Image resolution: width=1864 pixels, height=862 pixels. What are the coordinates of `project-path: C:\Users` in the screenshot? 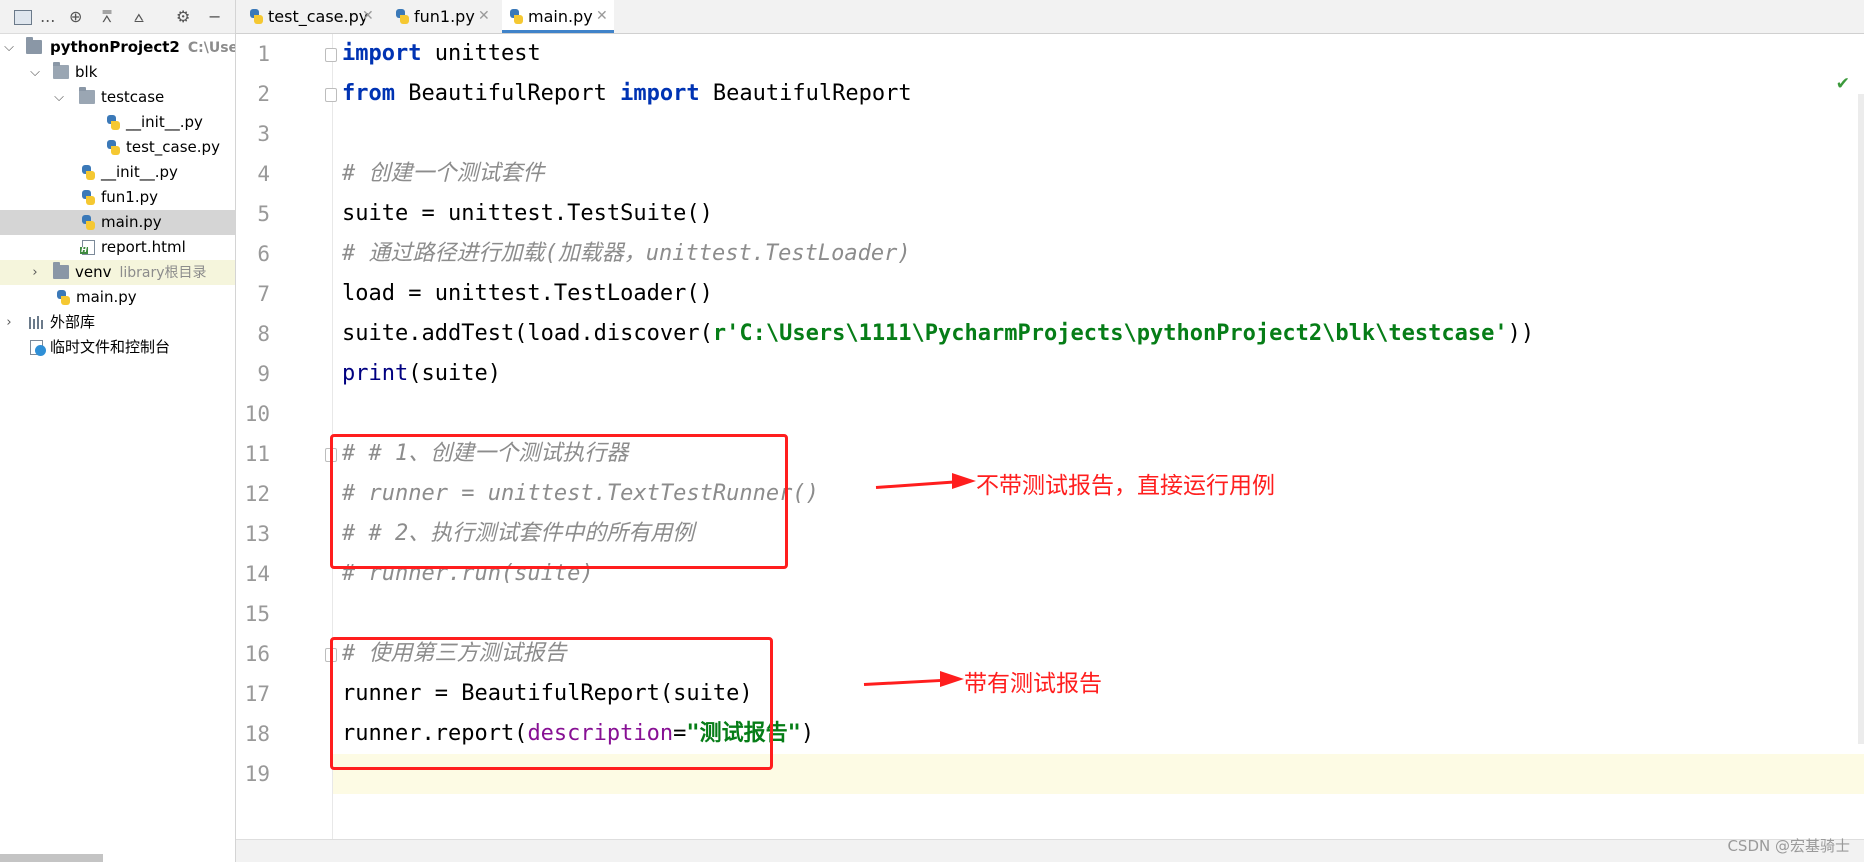 It's located at (211, 48).